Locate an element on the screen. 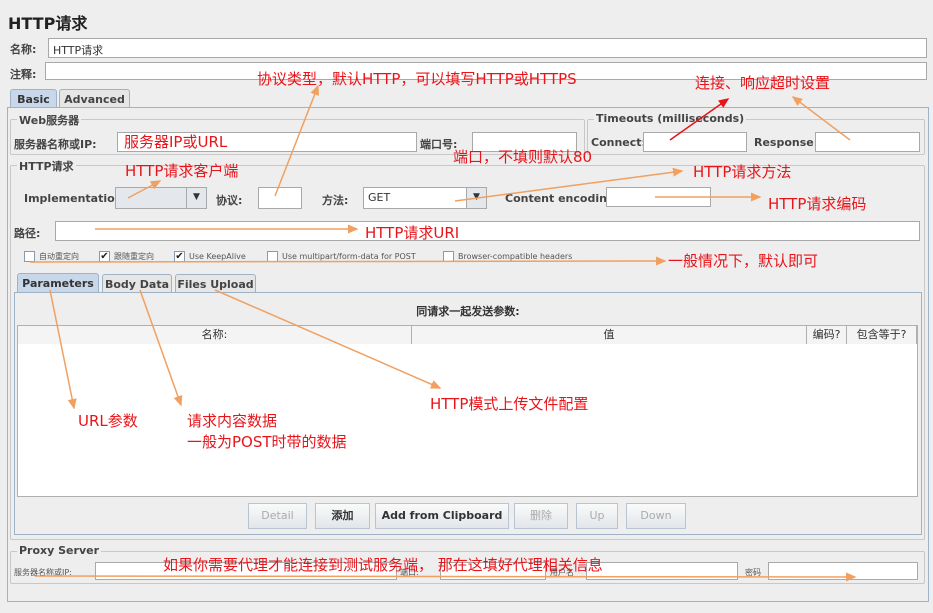 The width and height of the screenshot is (933, 613). annotation-proxy: 如果你需要代理才能连接到测试服务端， 那在这填好代理相关信息 is located at coordinates (383, 565).